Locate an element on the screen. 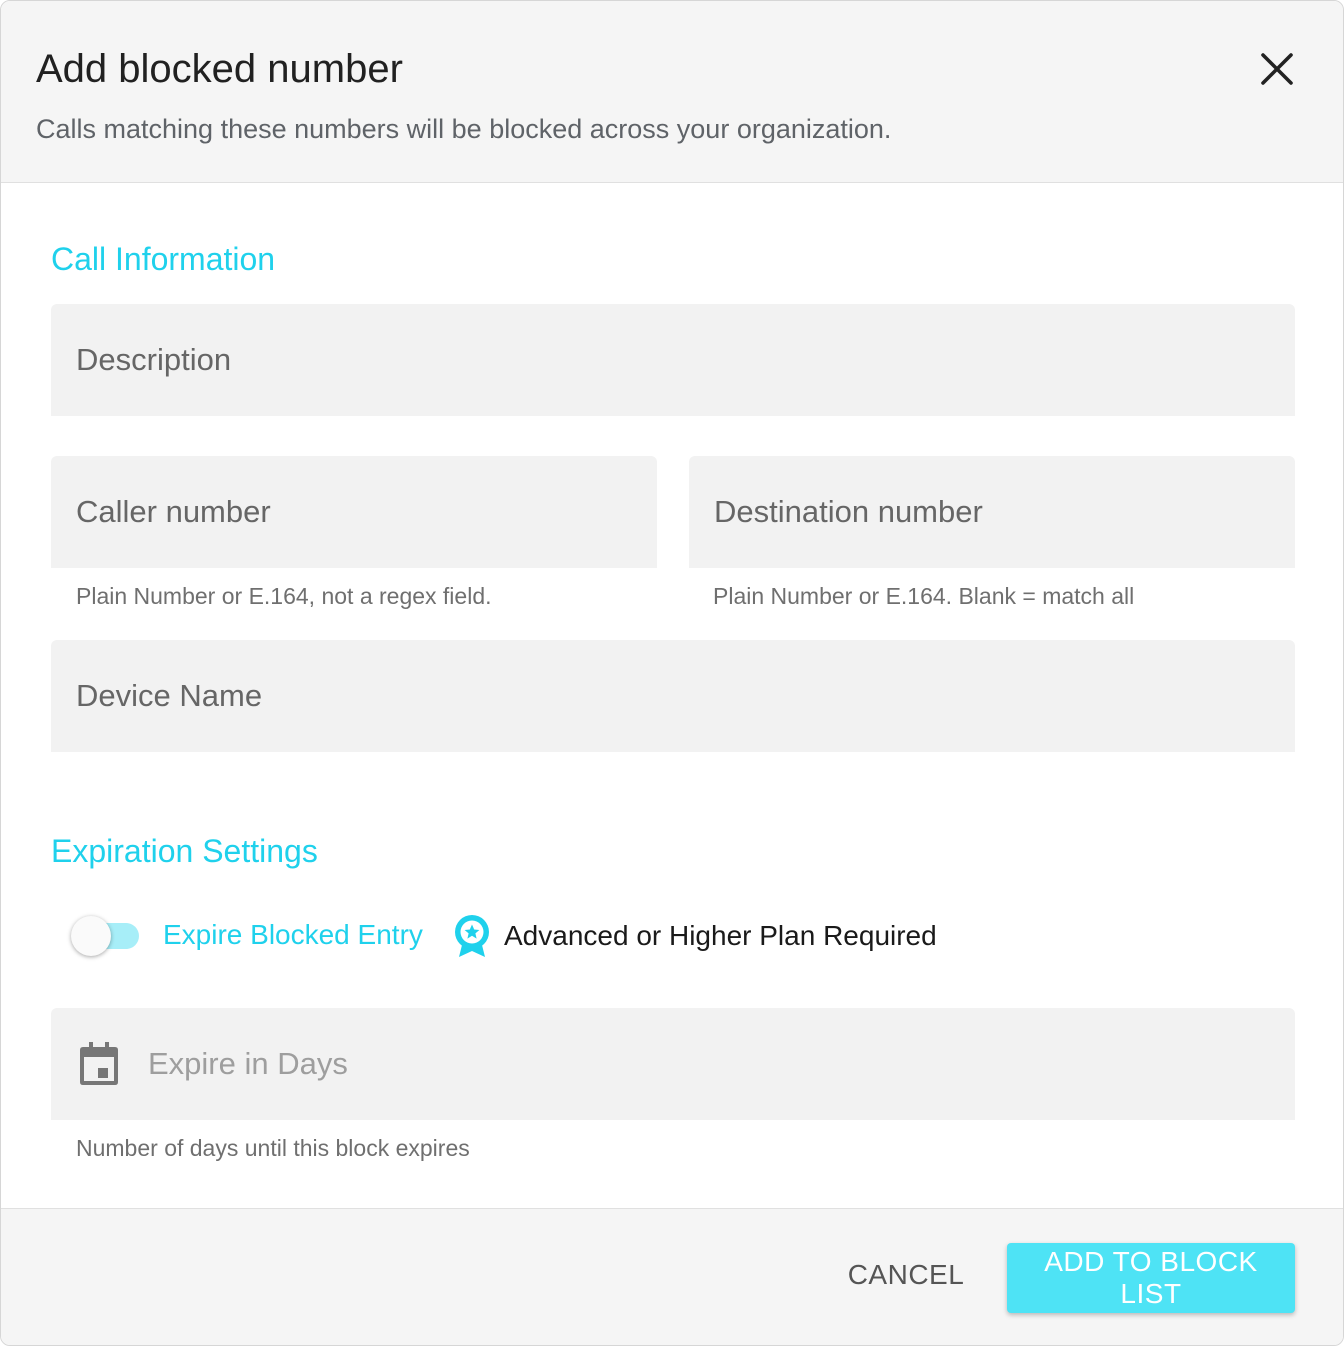 The height and width of the screenshot is (1346, 1344). description-input is located at coordinates (673, 360).